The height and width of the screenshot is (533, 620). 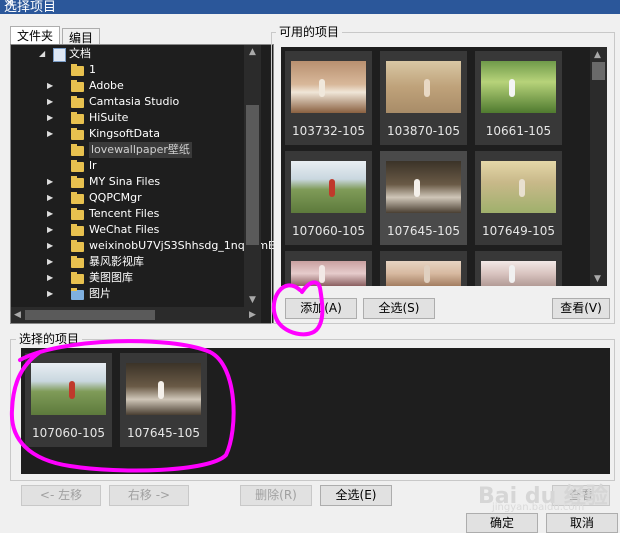 What do you see at coordinates (122, 406) in the screenshot?
I see `annotation-circle-selected` at bounding box center [122, 406].